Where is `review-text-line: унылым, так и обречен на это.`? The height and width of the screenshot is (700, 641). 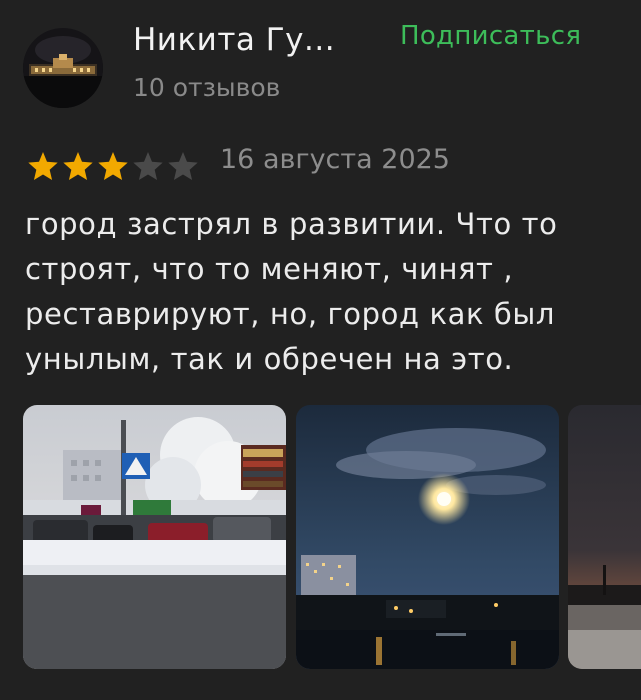
review-text-line: унылым, так и обречен на это. is located at coordinates (269, 359).